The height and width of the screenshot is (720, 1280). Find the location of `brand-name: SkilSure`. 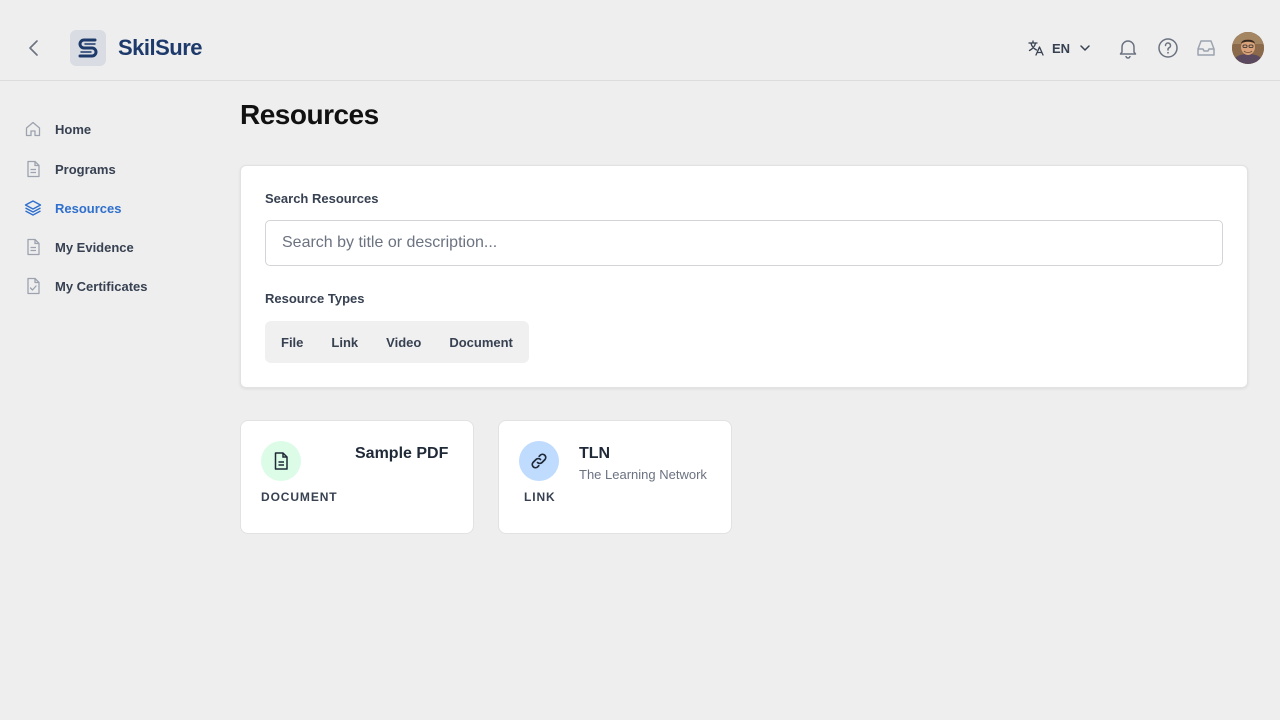

brand-name: SkilSure is located at coordinates (160, 47).